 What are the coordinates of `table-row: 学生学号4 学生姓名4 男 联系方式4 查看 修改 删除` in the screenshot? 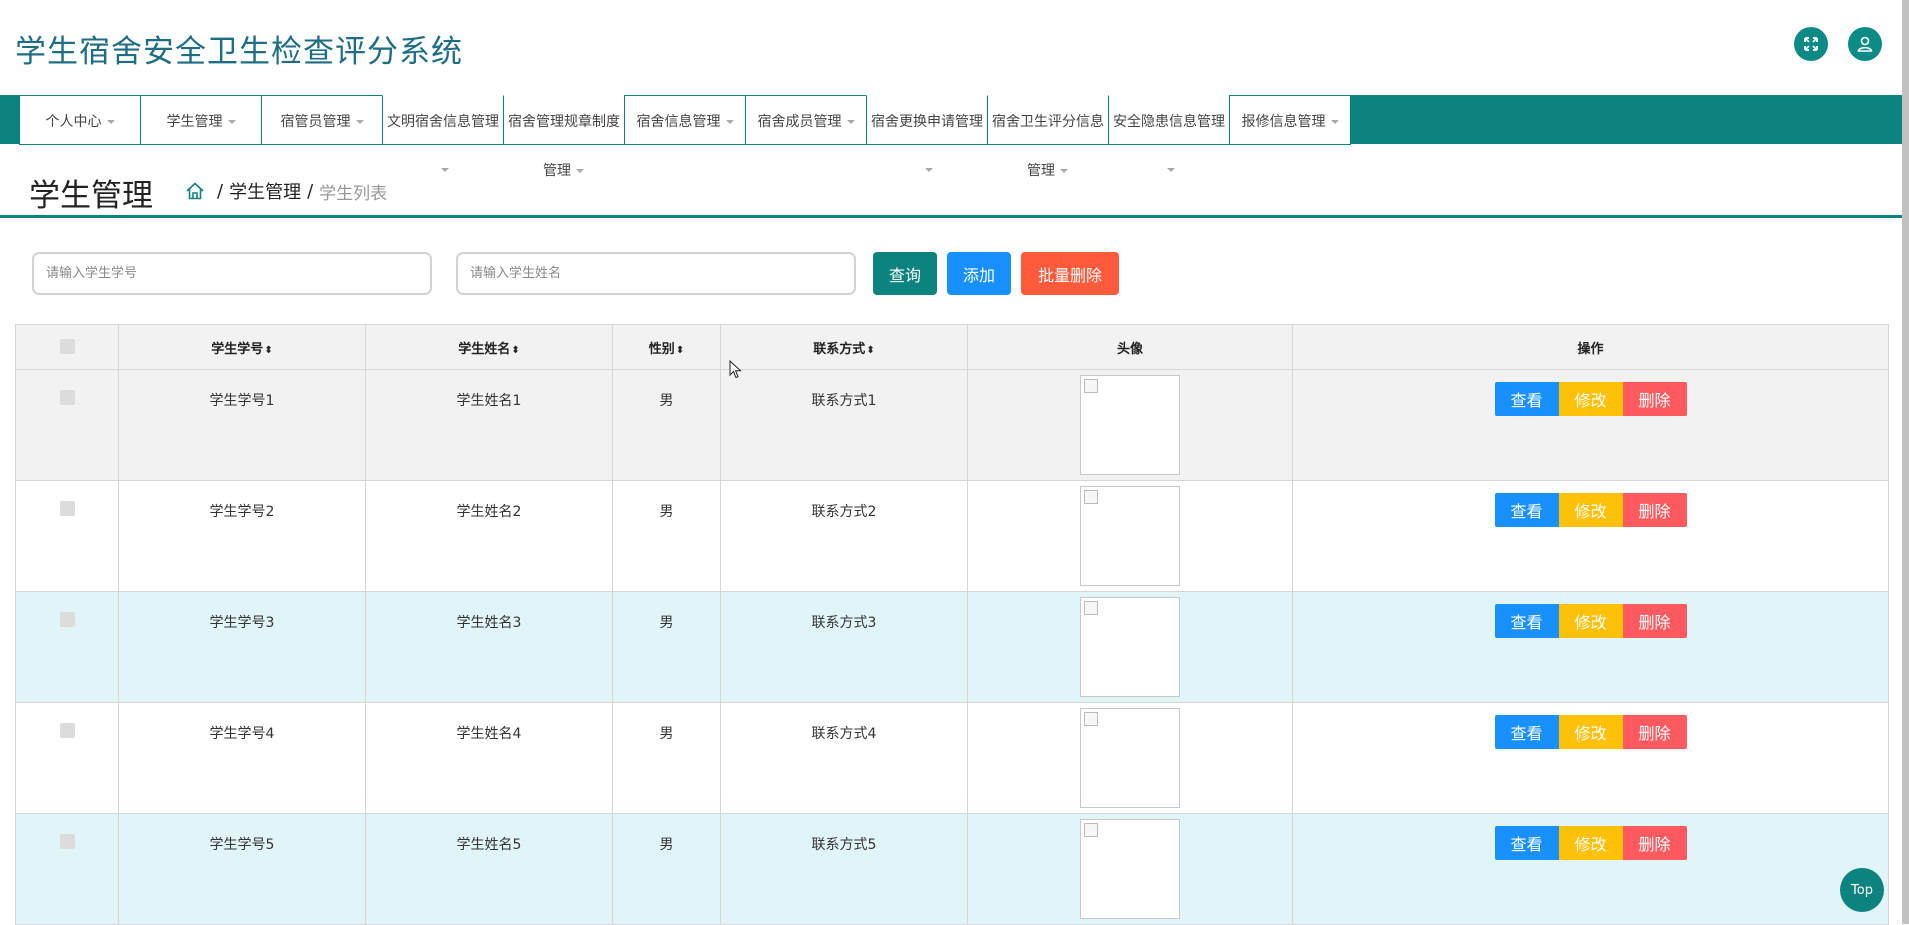 It's located at (952, 758).